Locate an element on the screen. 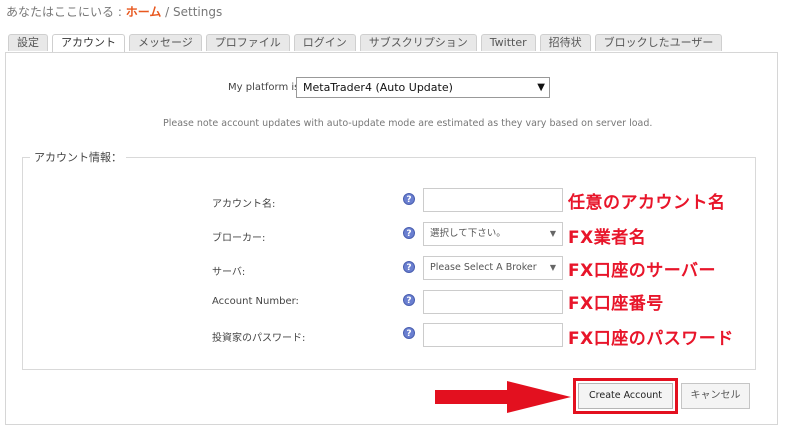 Image resolution: width=785 pixels, height=439 pixels. tab-messages: メッセージ is located at coordinates (165, 42).